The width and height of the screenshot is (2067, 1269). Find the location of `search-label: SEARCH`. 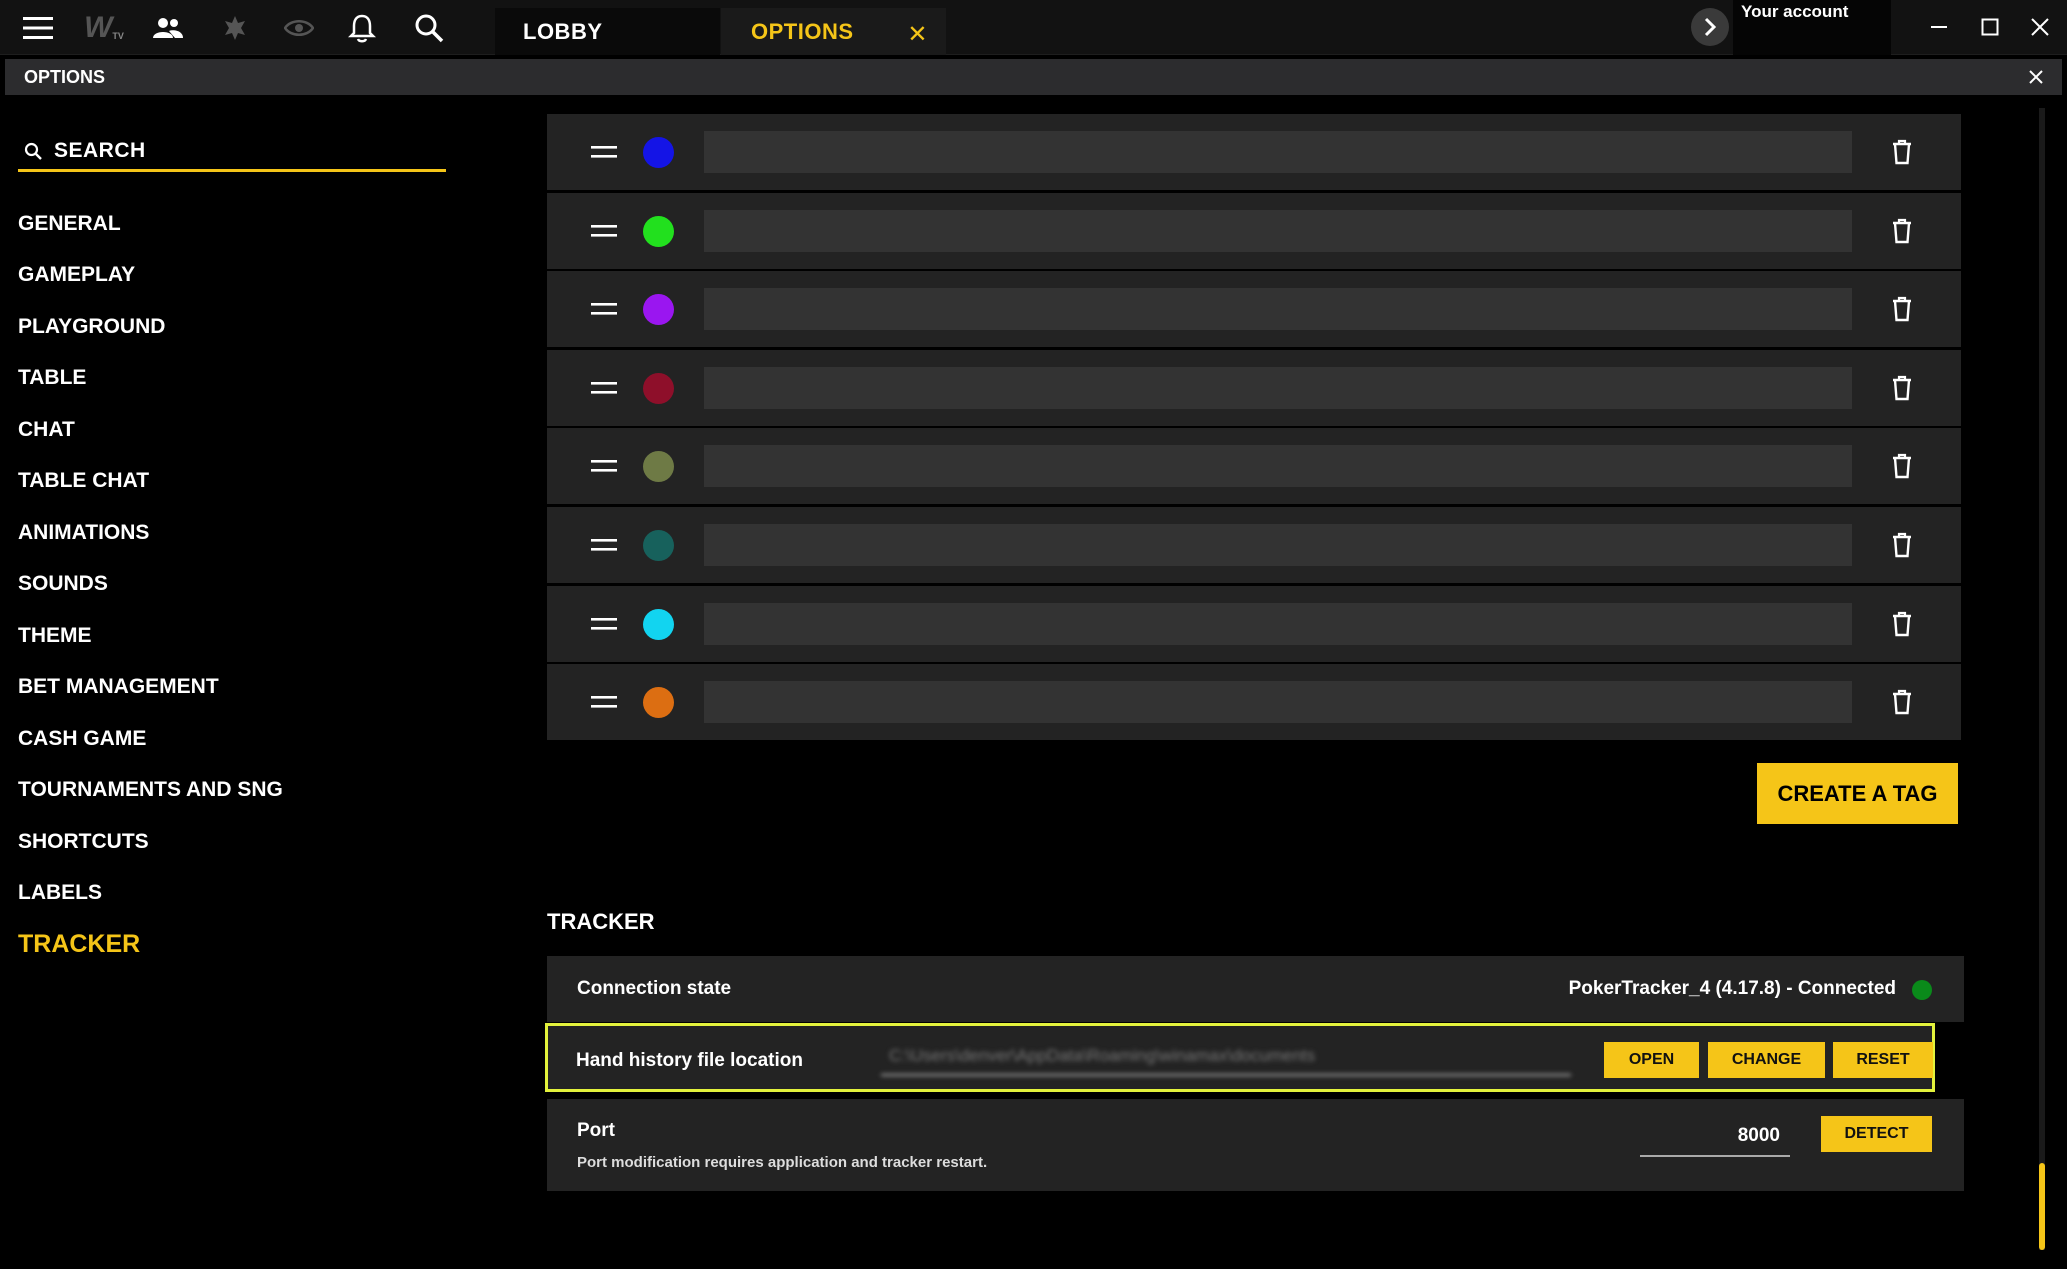

search-label: SEARCH is located at coordinates (100, 150).